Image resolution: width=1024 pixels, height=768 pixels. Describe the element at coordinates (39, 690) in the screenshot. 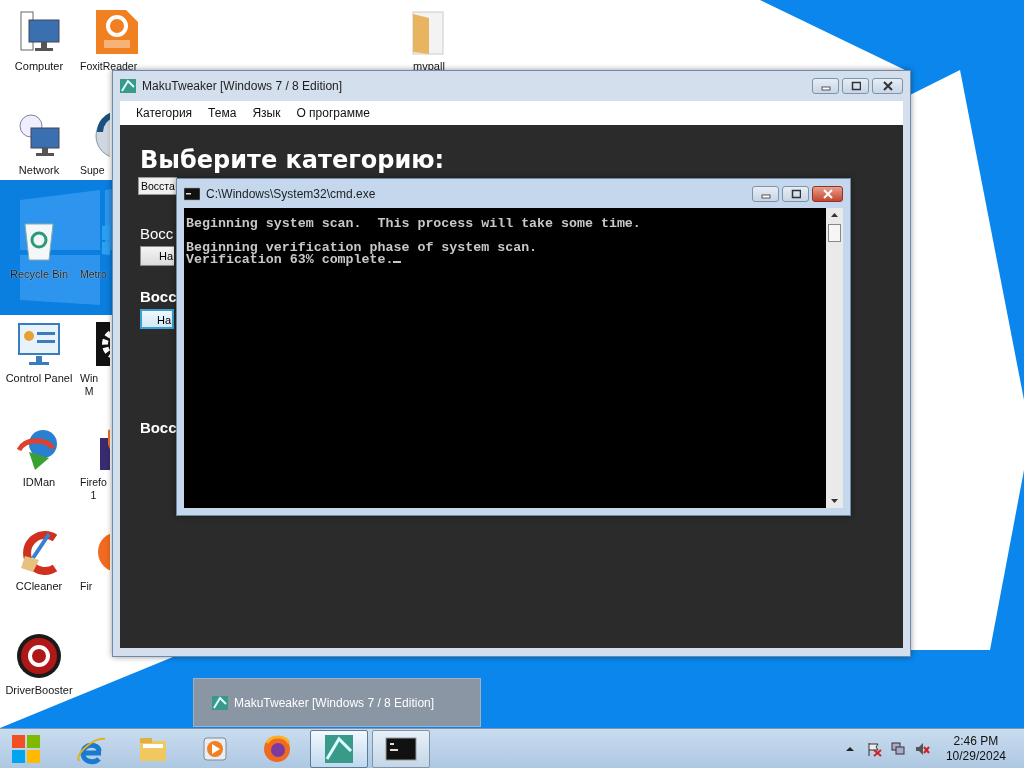

I see `icon-label: DriverBooster` at that location.